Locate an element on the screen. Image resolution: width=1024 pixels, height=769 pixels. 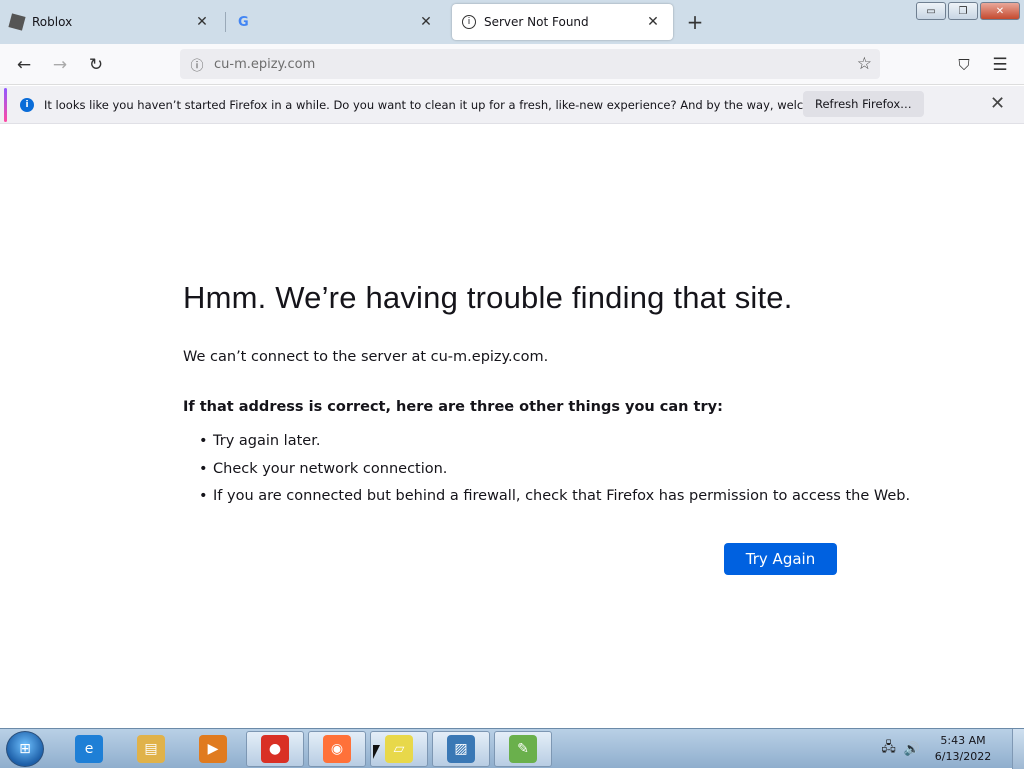
pocket-icon: ⛉ is located at coordinates (964, 65).